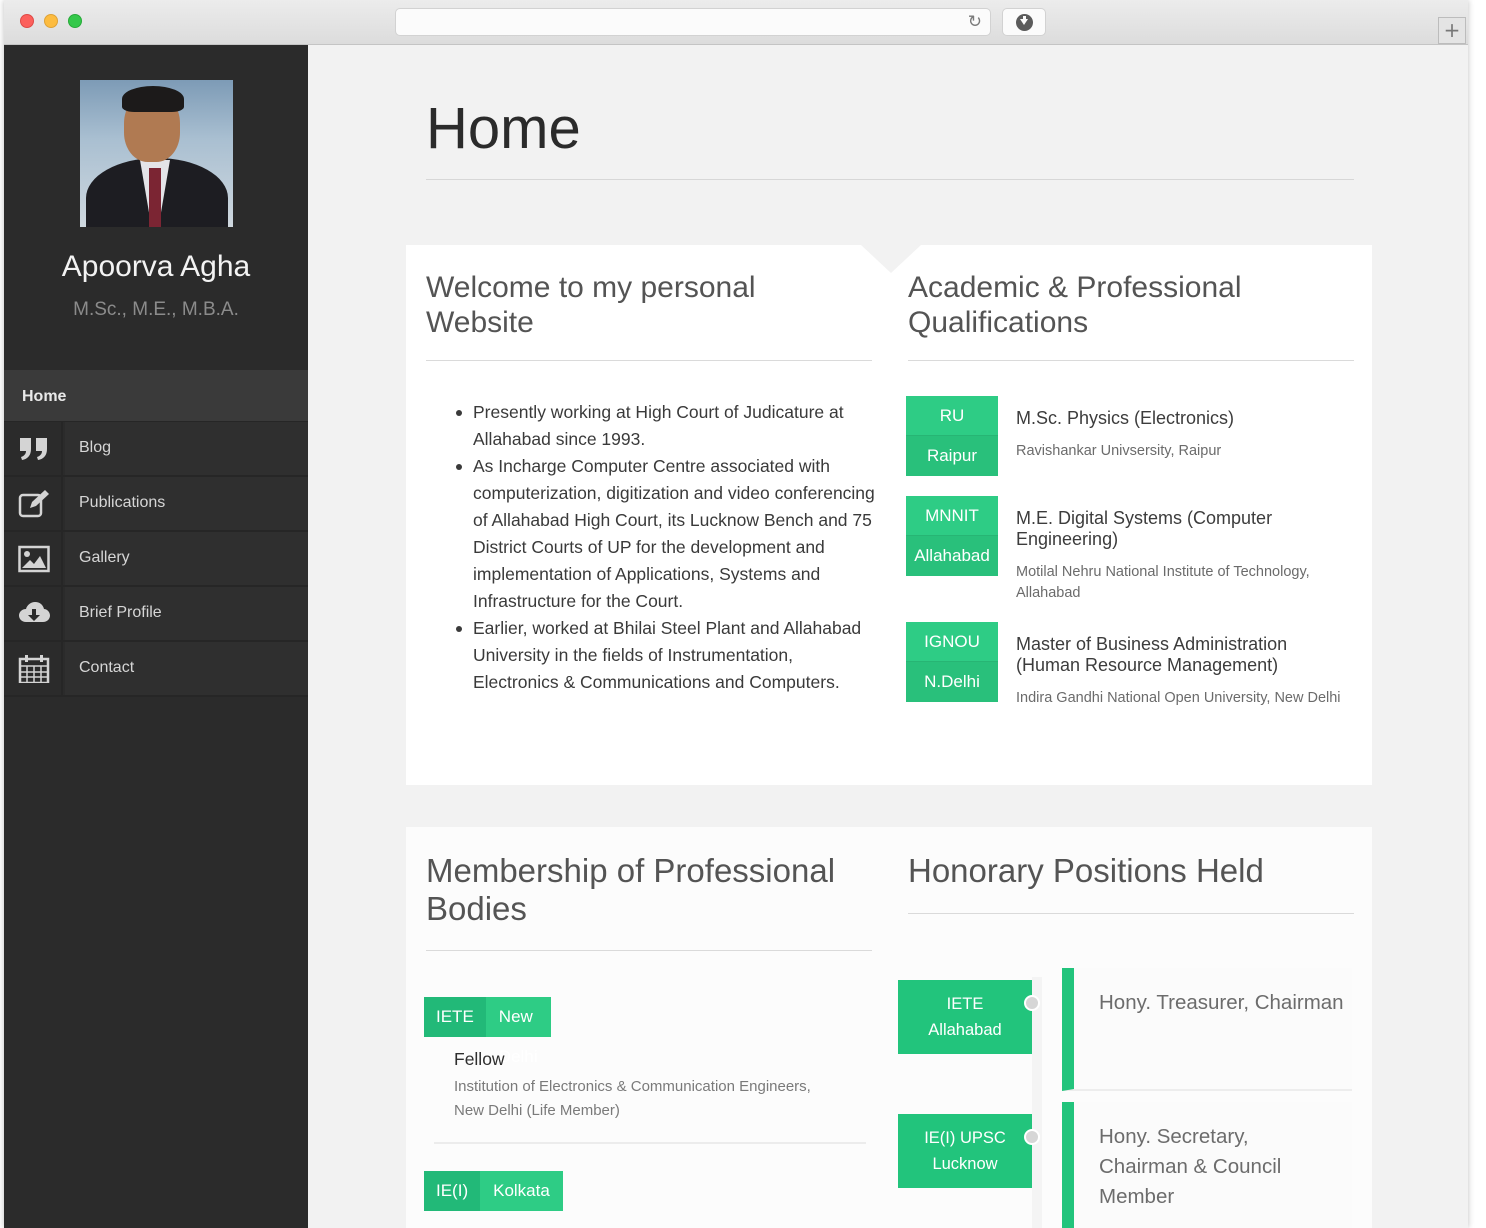 Image resolution: width=1486 pixels, height=1228 pixels. I want to click on maximize-window-button, so click(75, 21).